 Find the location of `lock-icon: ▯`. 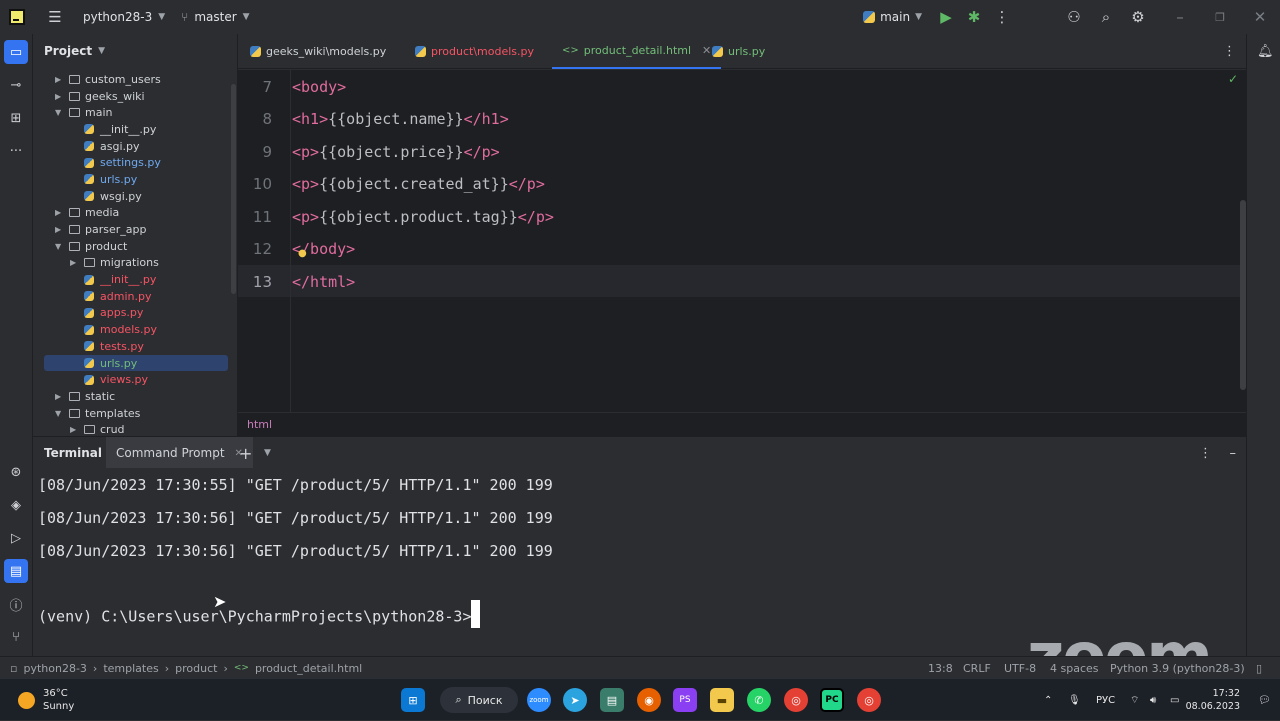

lock-icon: ▯ is located at coordinates (1259, 668).